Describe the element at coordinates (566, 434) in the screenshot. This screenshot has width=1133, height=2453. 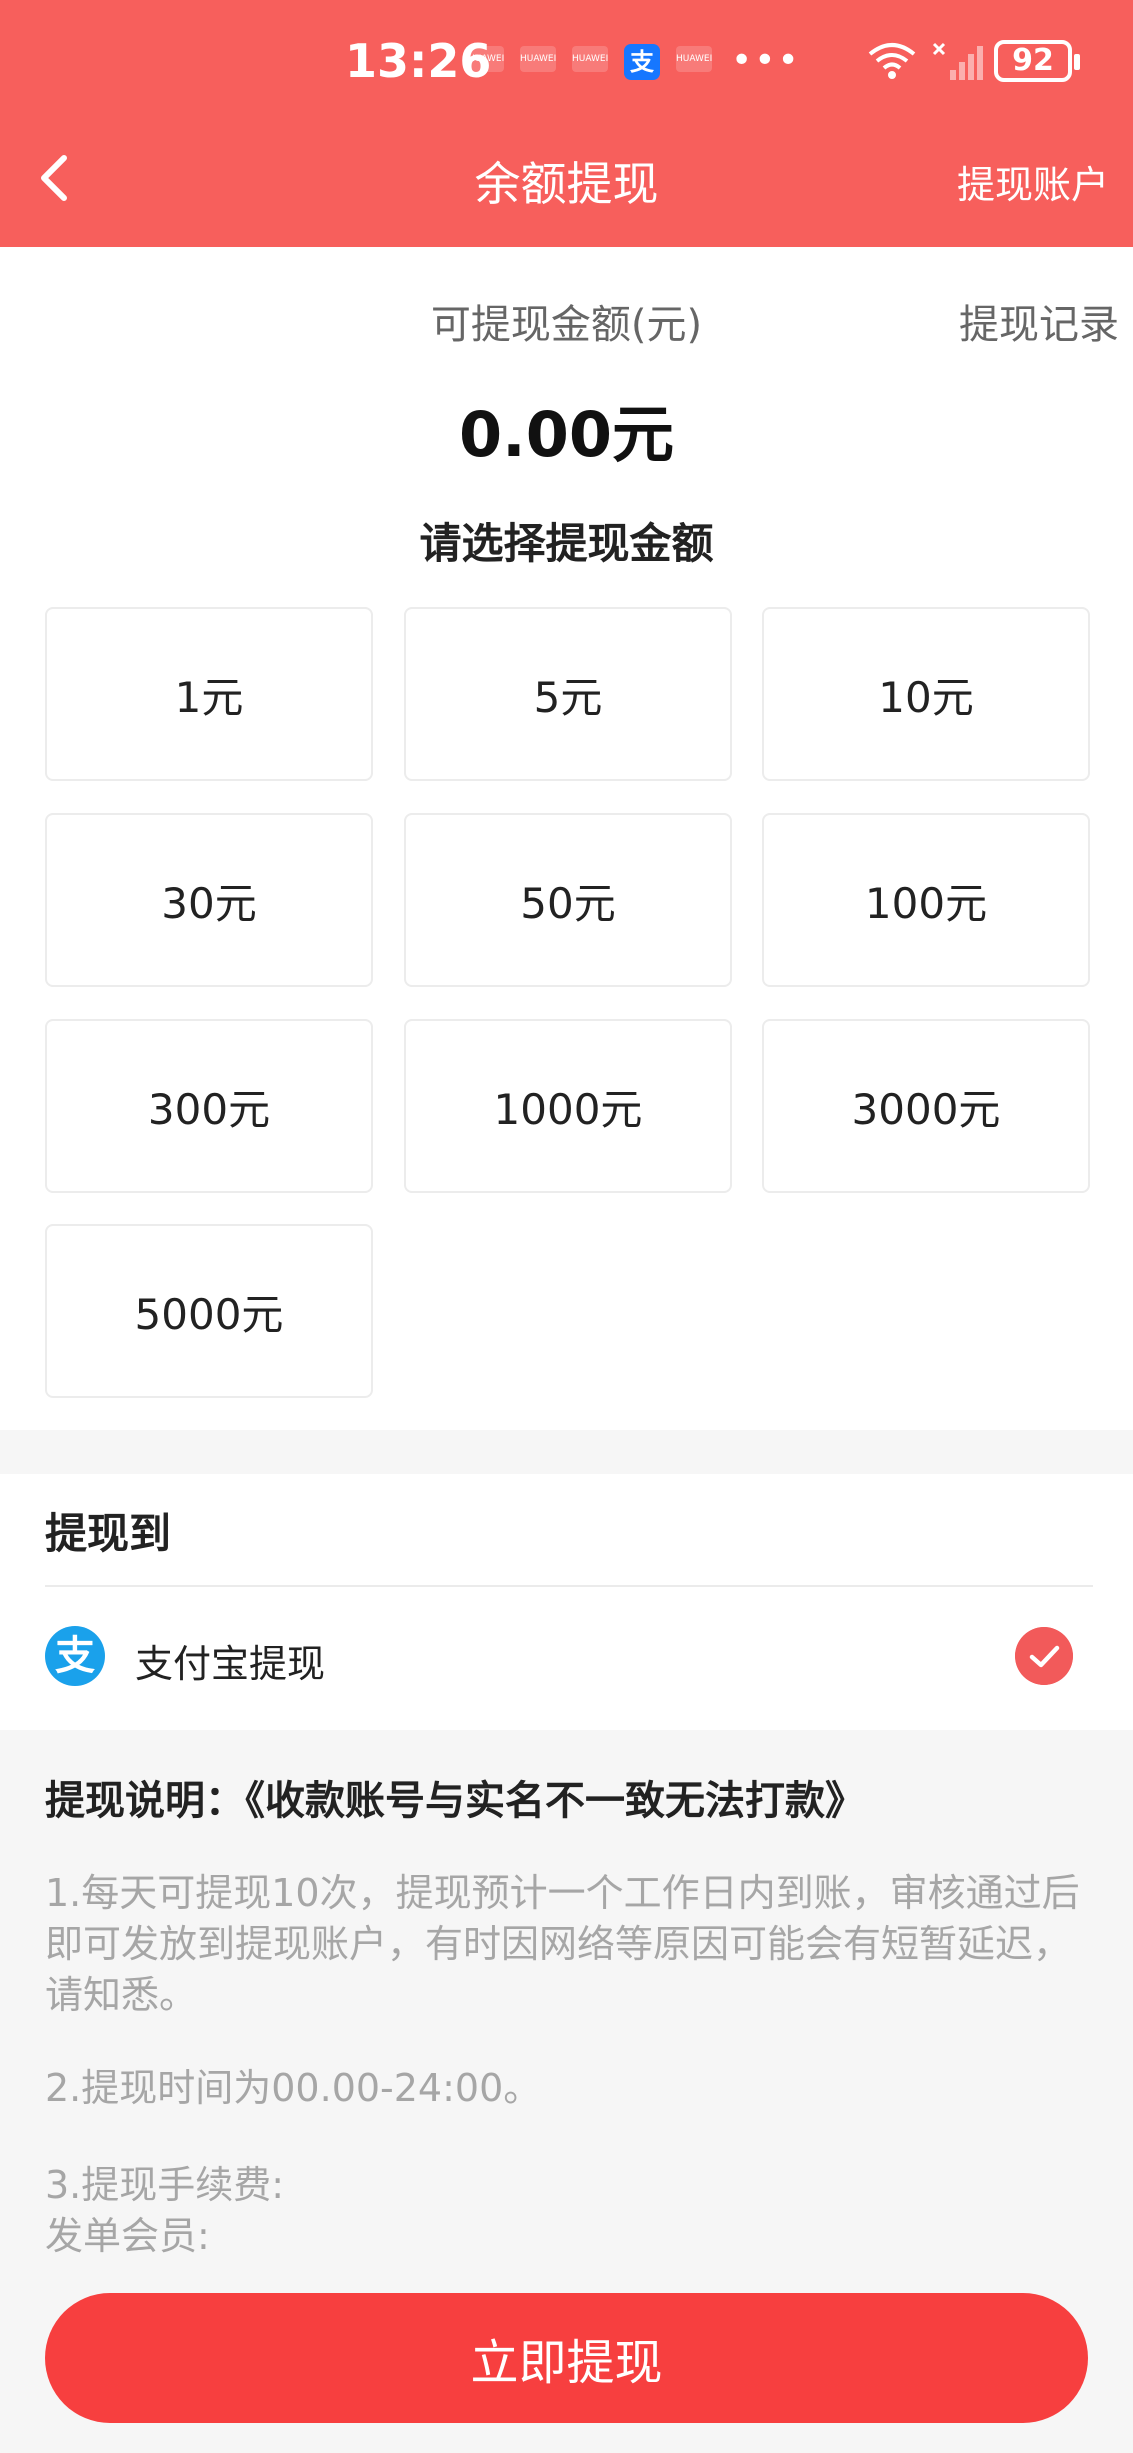
I see `balance-amount: 0.00元` at that location.